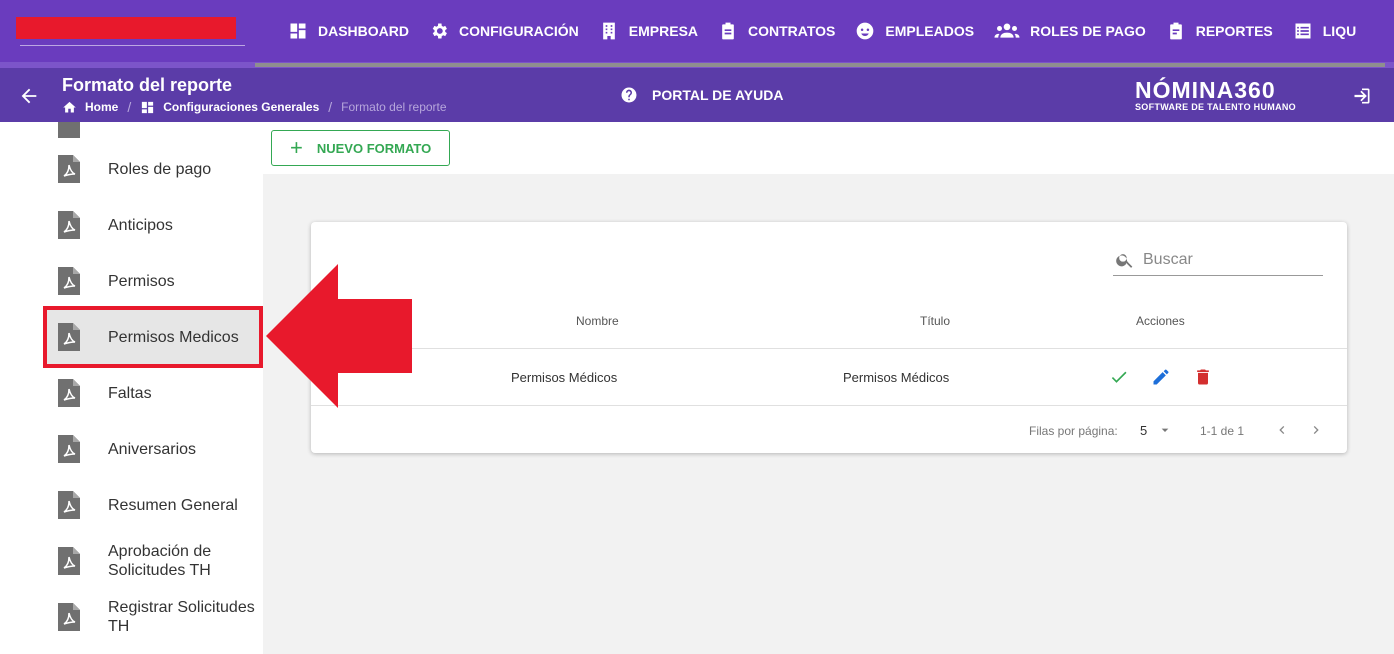  Describe the element at coordinates (130, 393) in the screenshot. I see `sidebar-item-label: Faltas` at that location.